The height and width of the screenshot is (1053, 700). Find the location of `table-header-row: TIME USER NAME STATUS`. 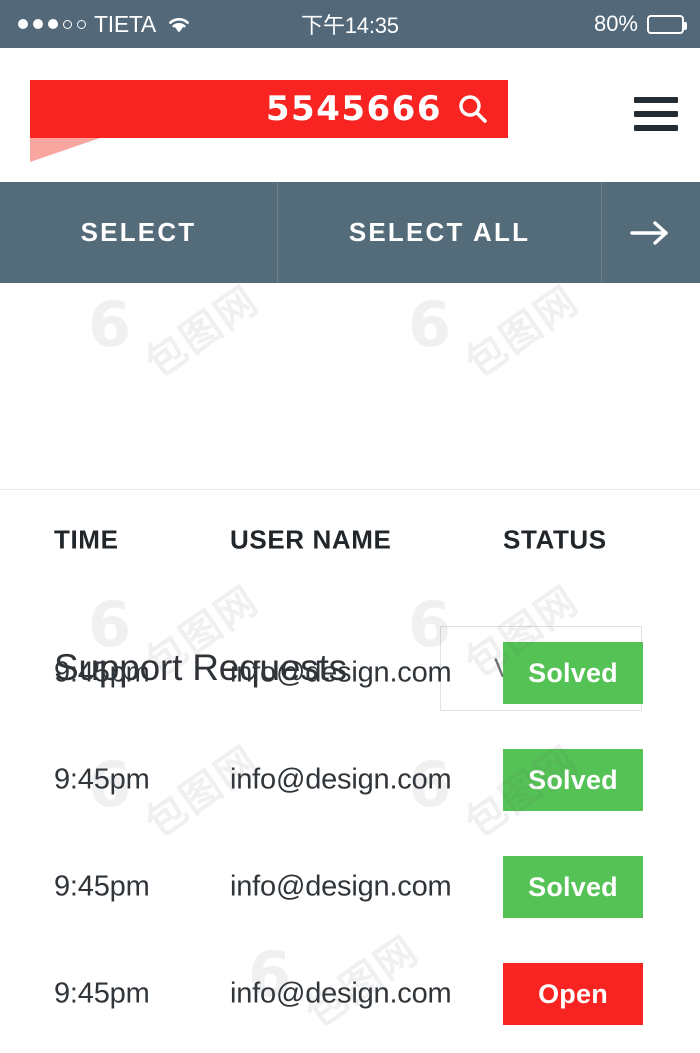

table-header-row: TIME USER NAME STATUS is located at coordinates (350, 543).